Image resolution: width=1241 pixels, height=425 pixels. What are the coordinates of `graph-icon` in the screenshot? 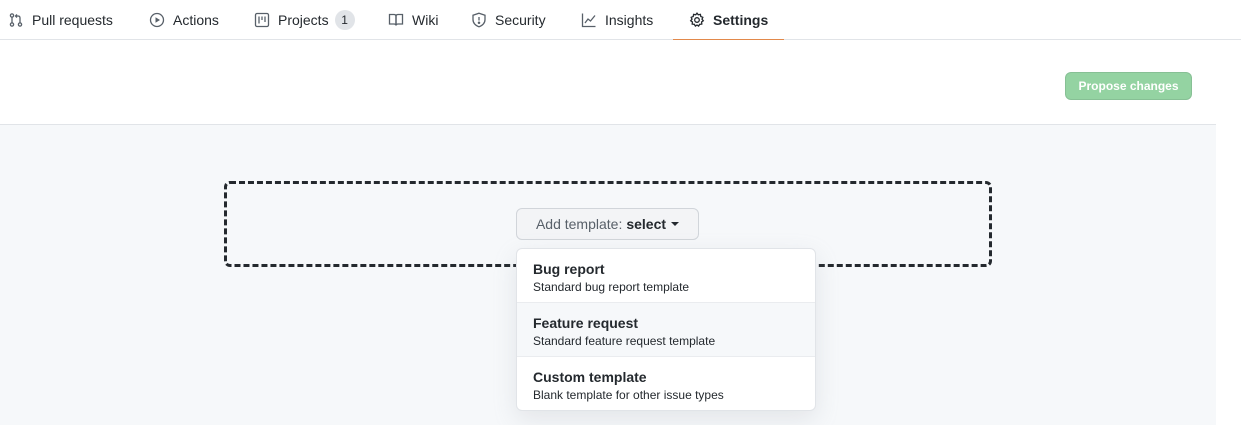 It's located at (589, 20).